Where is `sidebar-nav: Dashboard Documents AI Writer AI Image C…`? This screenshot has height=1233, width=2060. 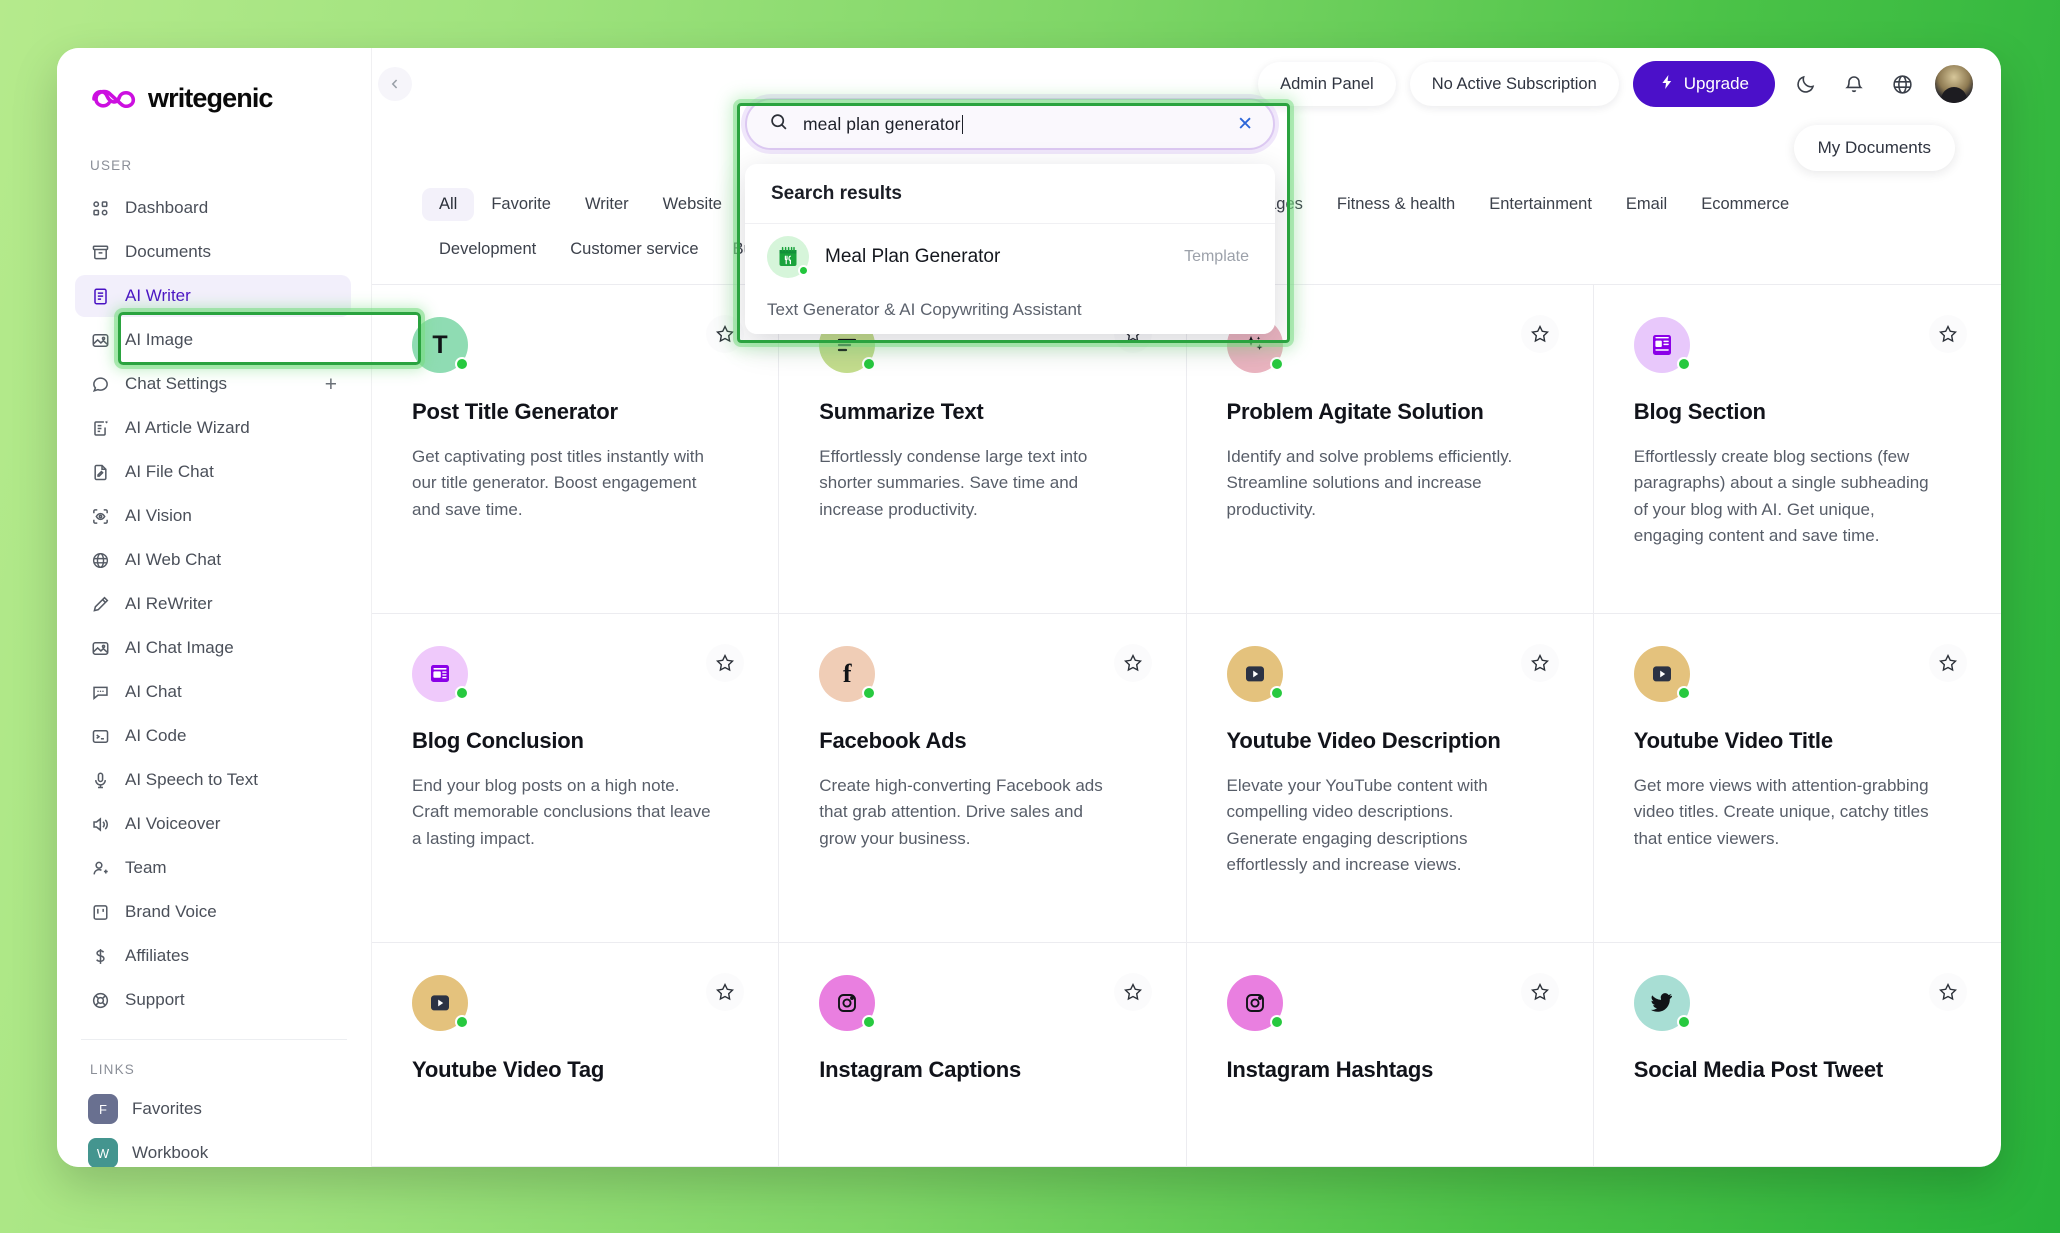
sidebar-nav: Dashboard Documents AI Writer AI Image C… is located at coordinates (214, 604).